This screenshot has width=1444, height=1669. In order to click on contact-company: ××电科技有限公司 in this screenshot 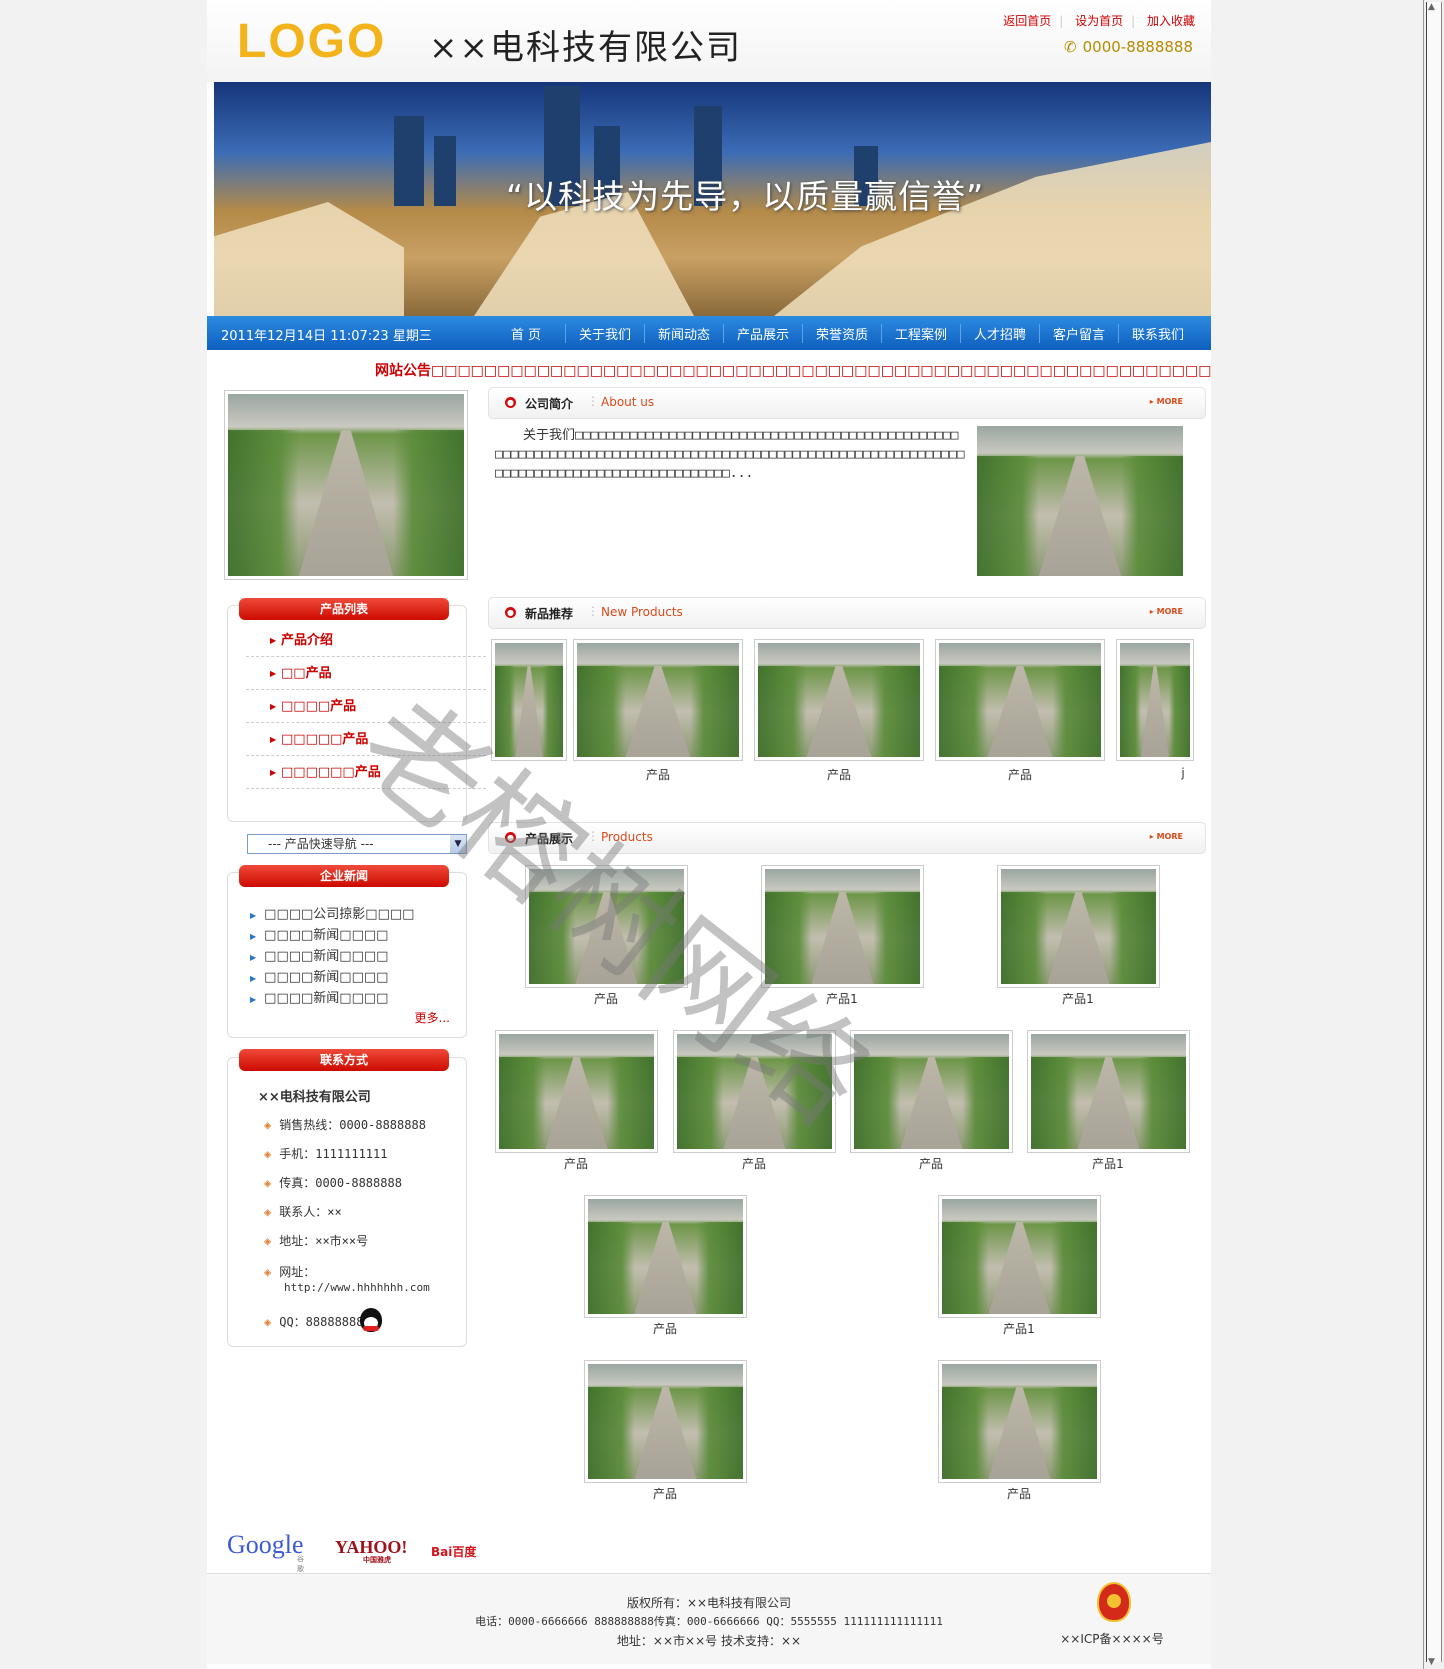, I will do `click(314, 1097)`.